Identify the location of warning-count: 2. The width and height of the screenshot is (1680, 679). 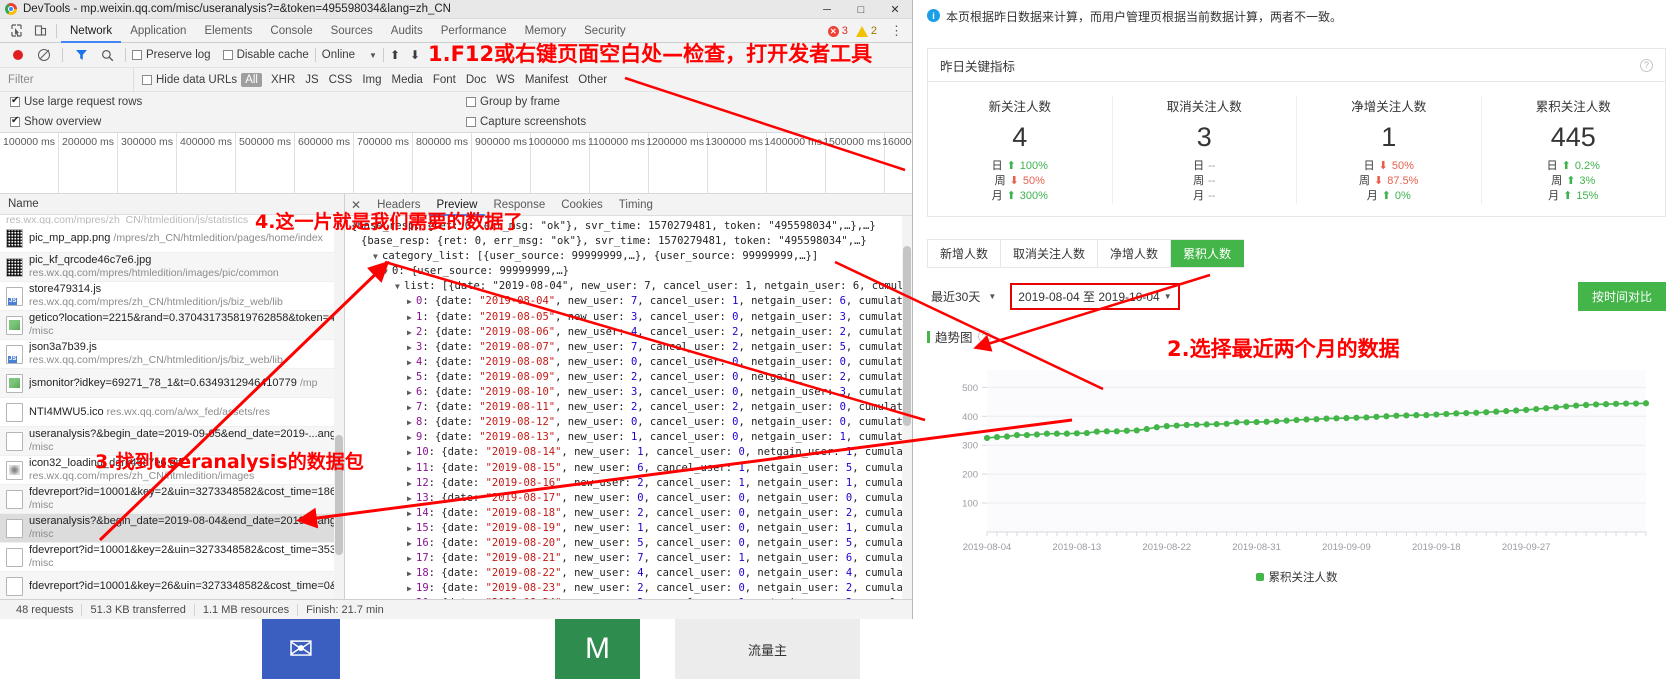
(874, 31).